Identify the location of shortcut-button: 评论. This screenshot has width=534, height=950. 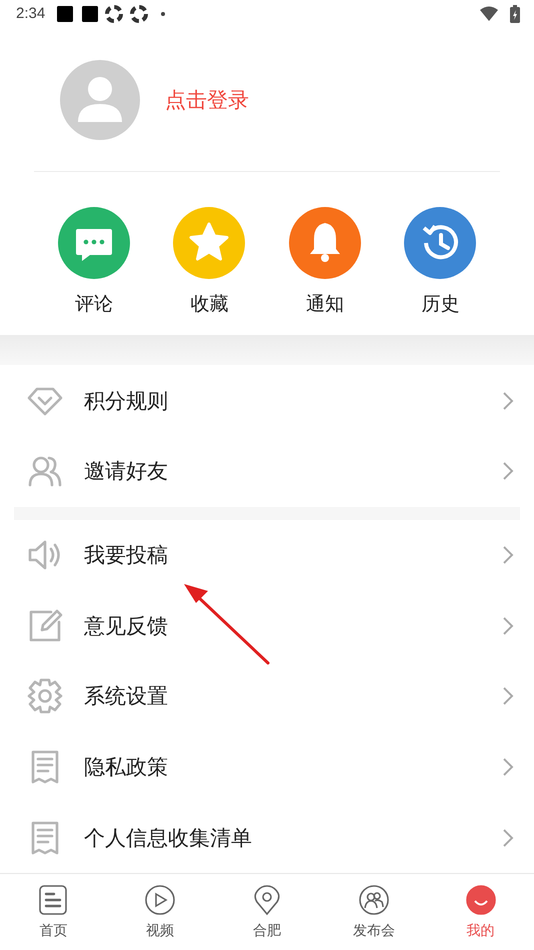
(93, 262).